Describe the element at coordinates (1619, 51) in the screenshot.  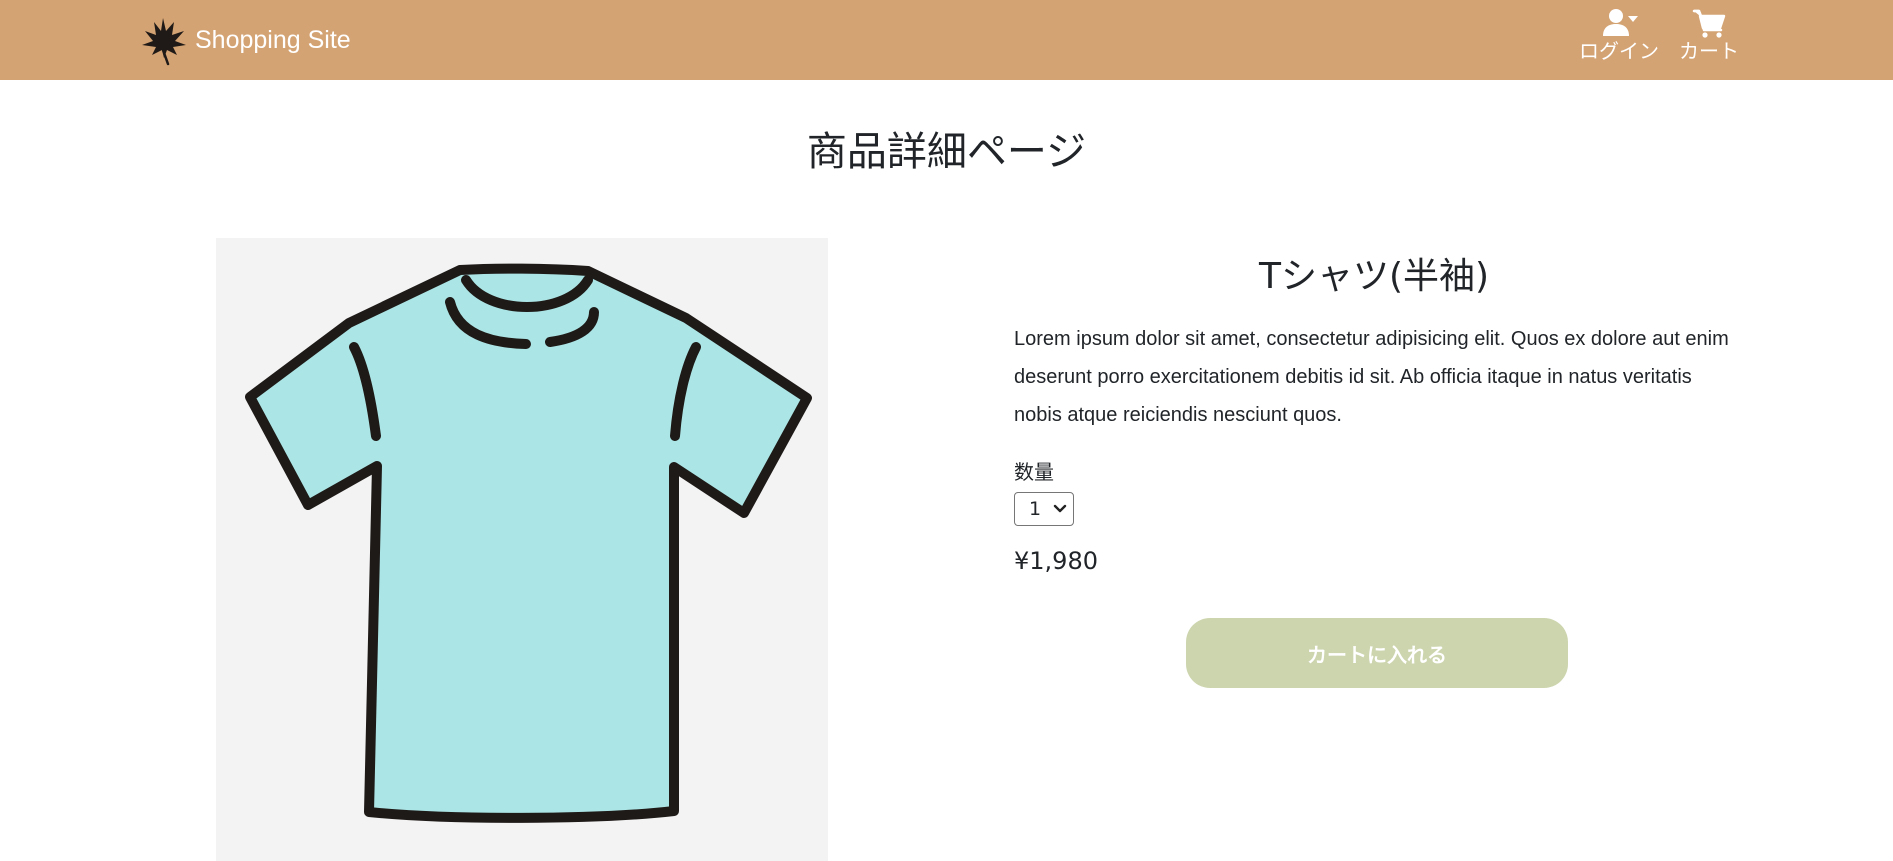
I see `login-label: ログイン` at that location.